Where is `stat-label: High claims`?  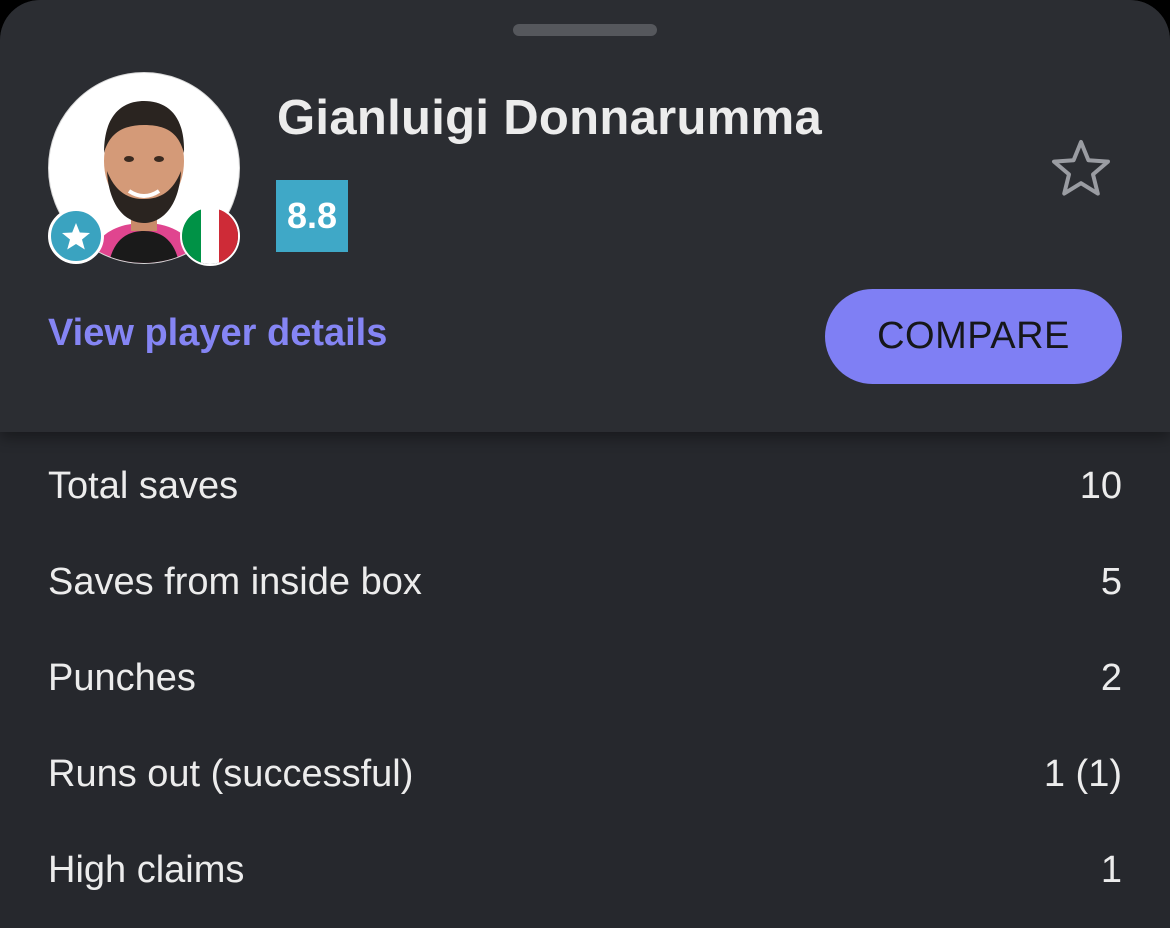 stat-label: High claims is located at coordinates (146, 869).